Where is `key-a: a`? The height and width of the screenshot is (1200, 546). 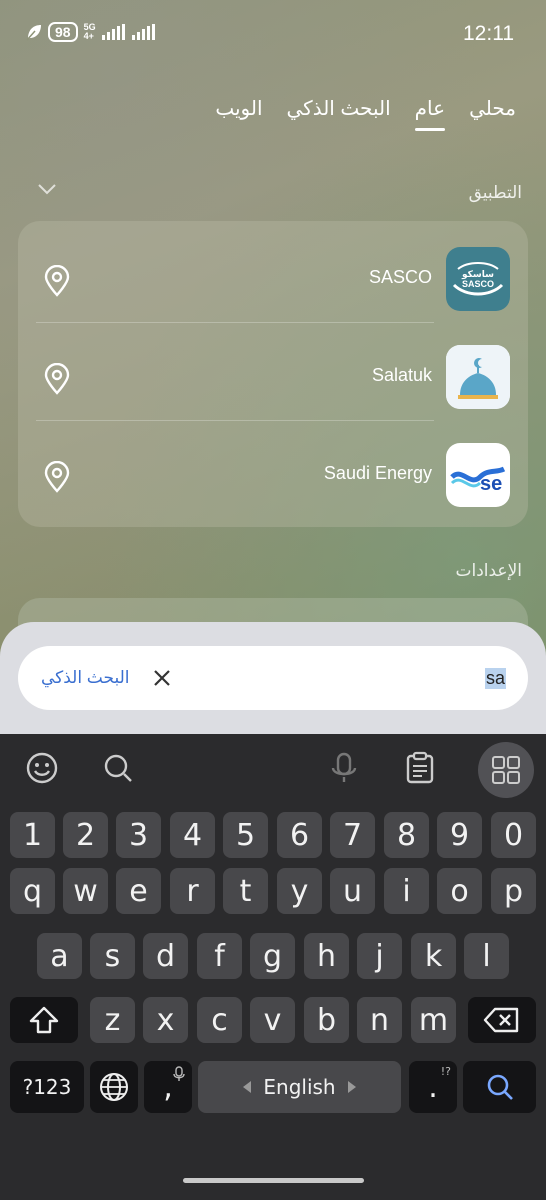
key-a: a is located at coordinates (59, 956).